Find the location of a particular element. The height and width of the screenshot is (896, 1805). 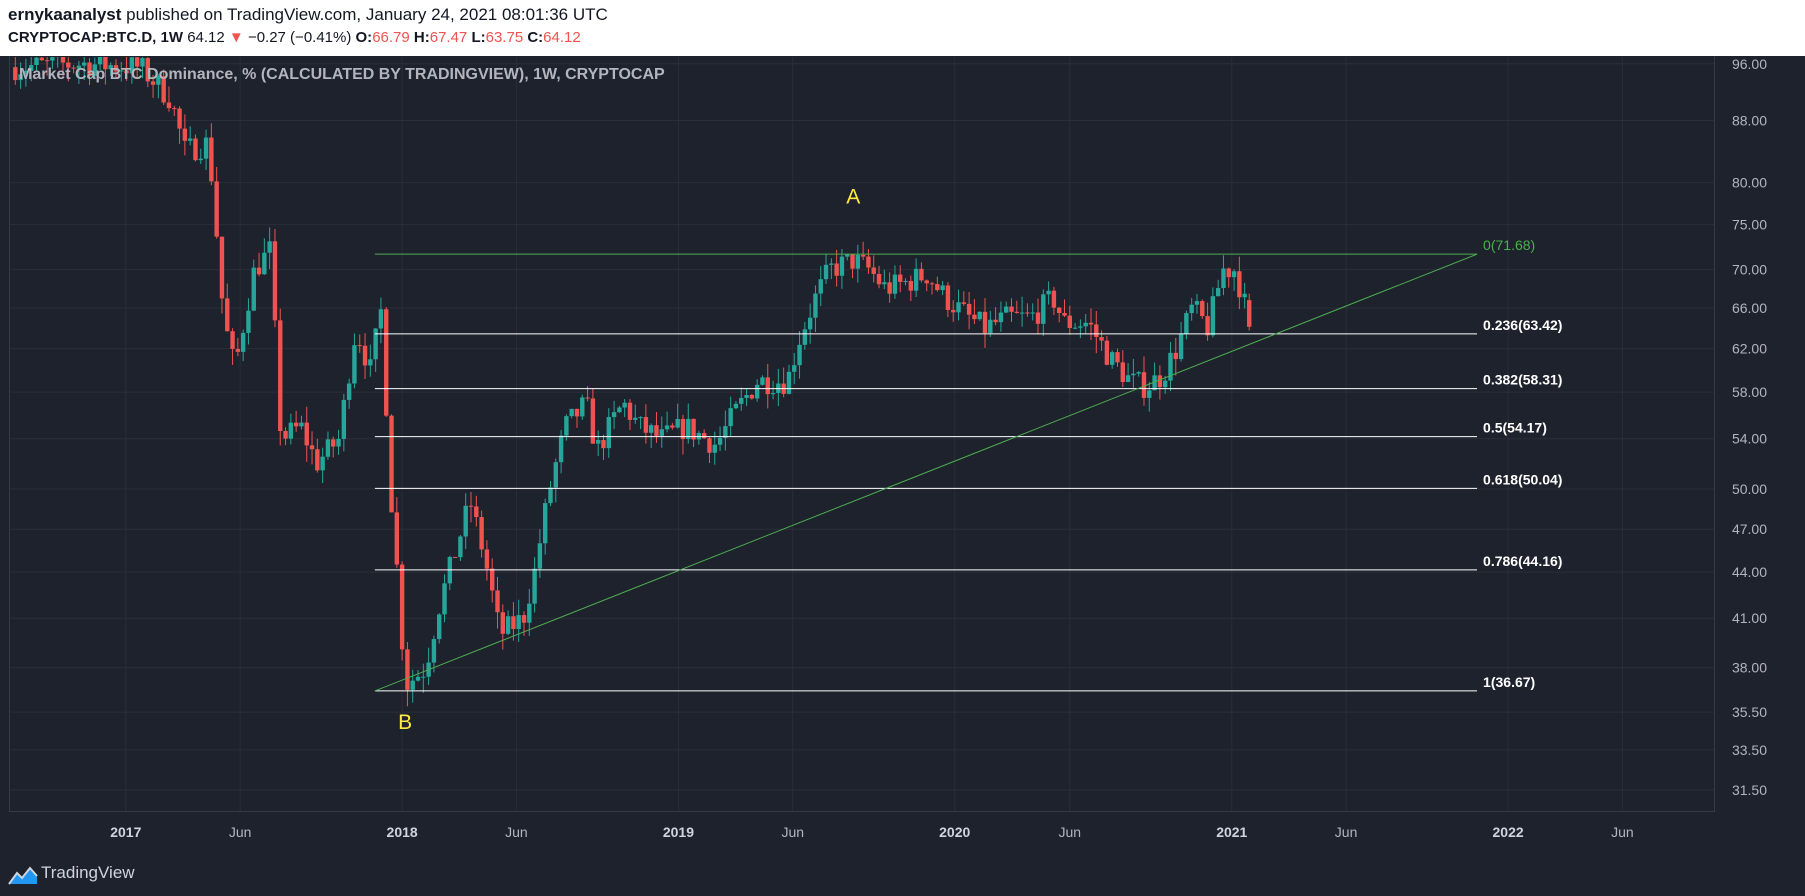

tradingview-logo-icon is located at coordinates (23, 877).